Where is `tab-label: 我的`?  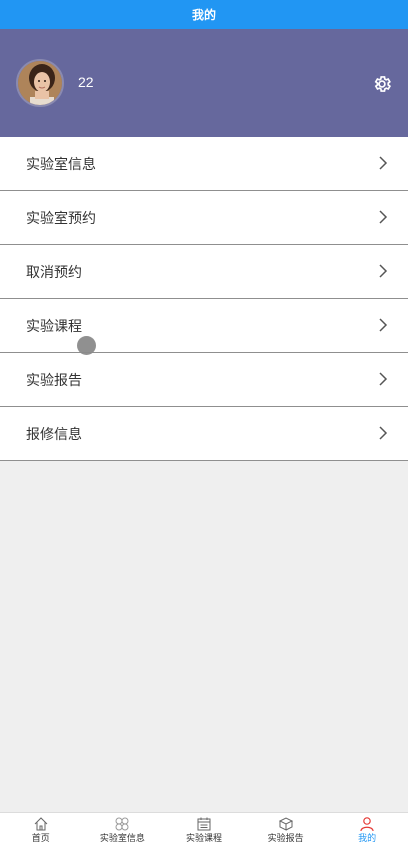 tab-label: 我的 is located at coordinates (367, 839).